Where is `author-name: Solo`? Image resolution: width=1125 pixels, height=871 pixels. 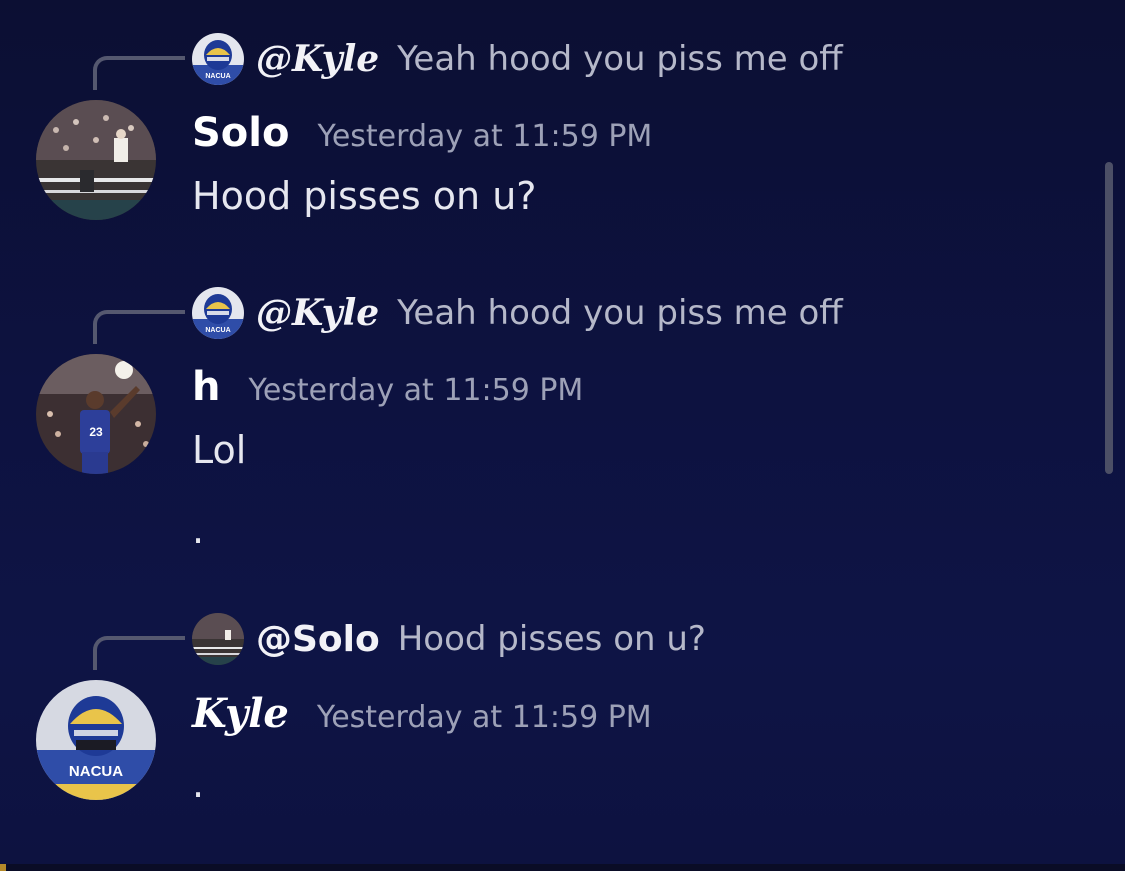
author-name: Solo is located at coordinates (240, 133).